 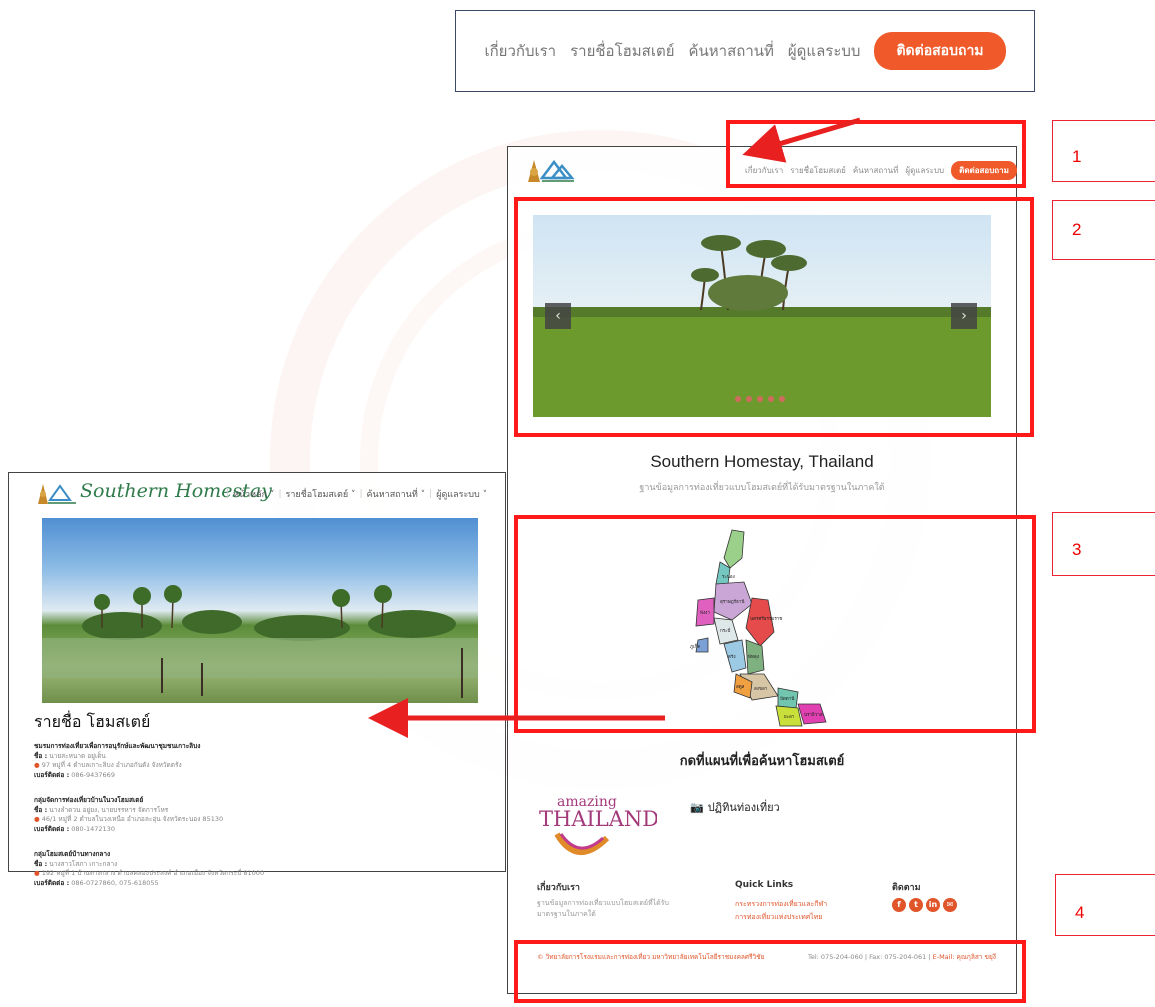 I want to click on inset-nav-homestay-list: รายชื่อโฮมสเตย์ ˅, so click(x=321, y=494).